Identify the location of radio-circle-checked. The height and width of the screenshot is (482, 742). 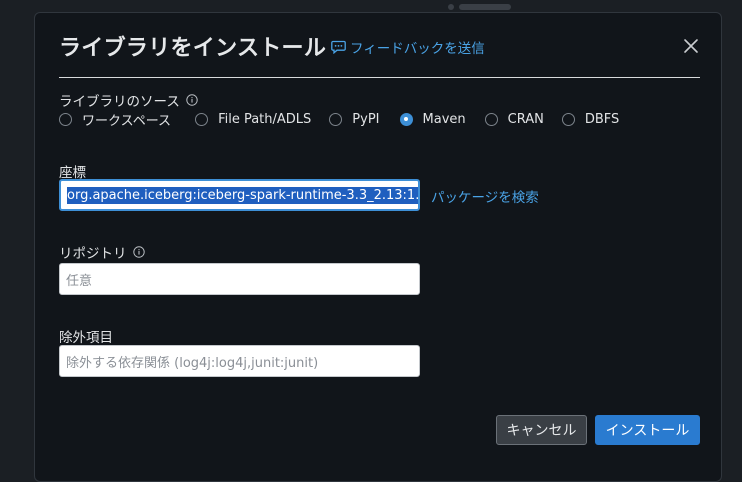
(406, 119).